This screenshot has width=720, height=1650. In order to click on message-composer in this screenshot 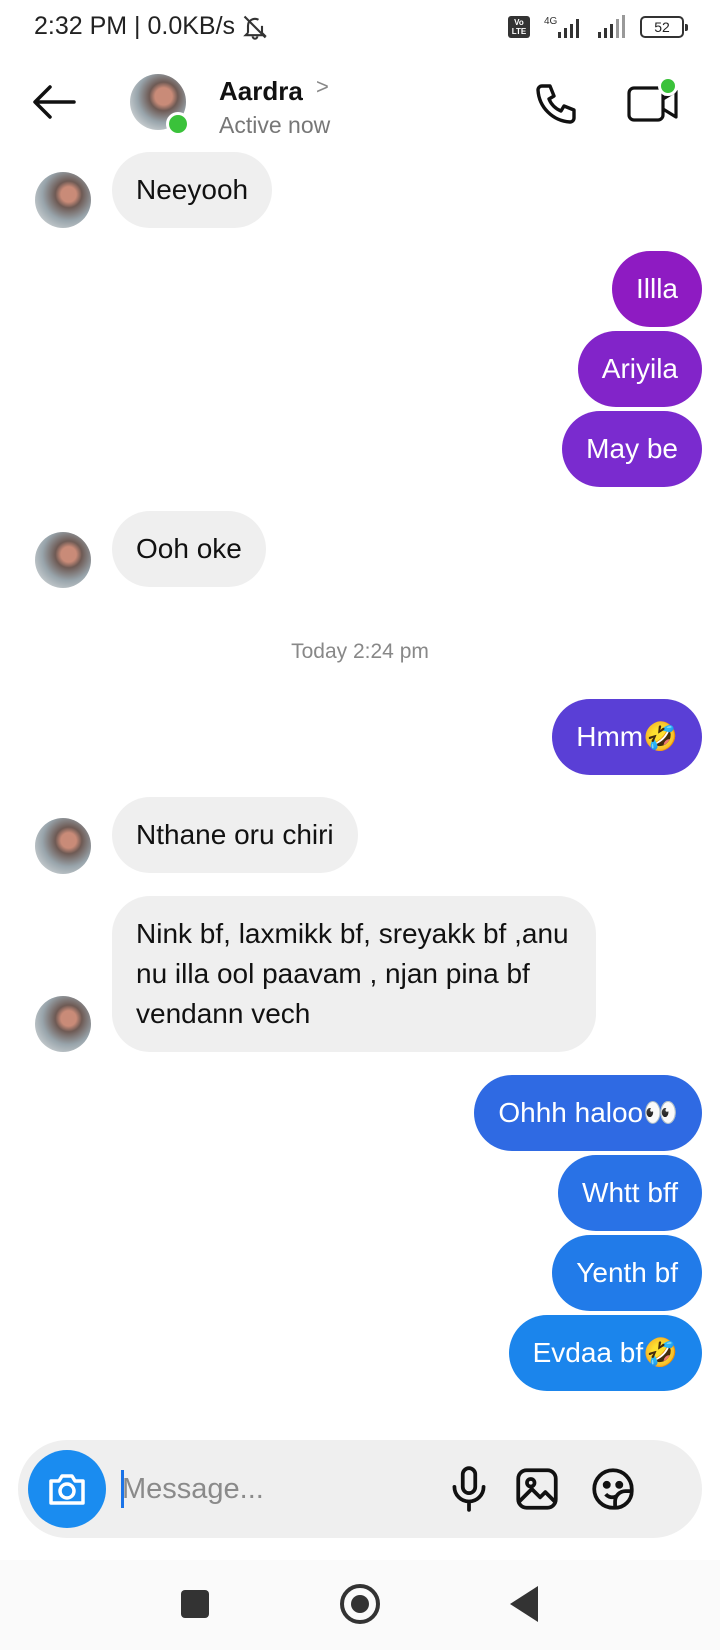, I will do `click(360, 1489)`.